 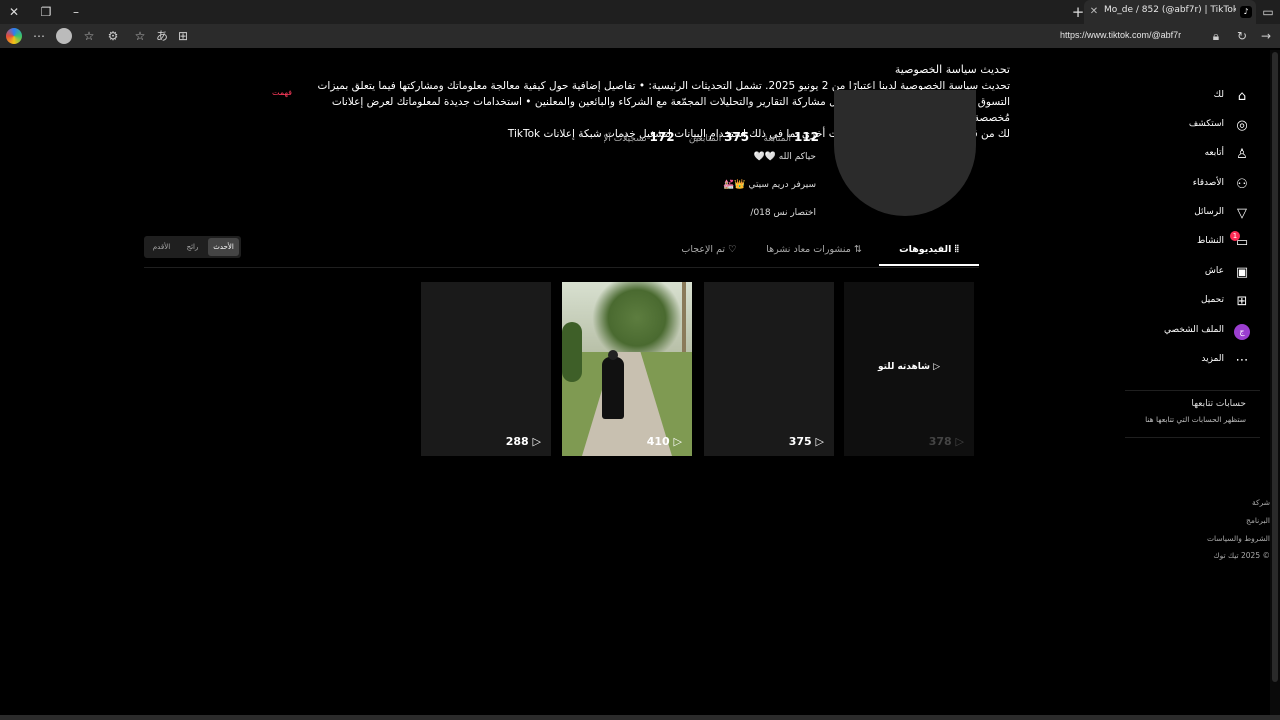 I want to click on footer-link-company: شركة, so click(x=1261, y=502).